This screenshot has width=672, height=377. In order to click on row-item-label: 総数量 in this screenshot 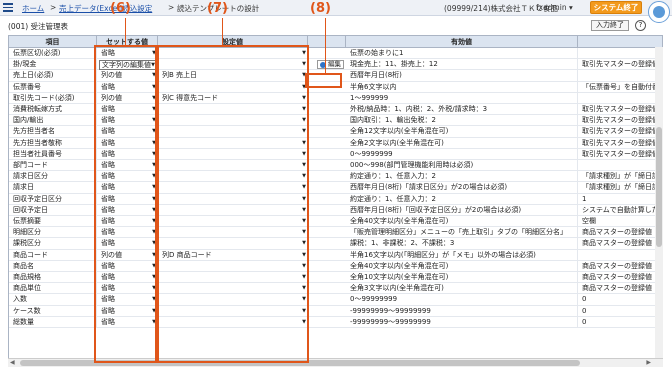, I will do `click(53, 322)`.